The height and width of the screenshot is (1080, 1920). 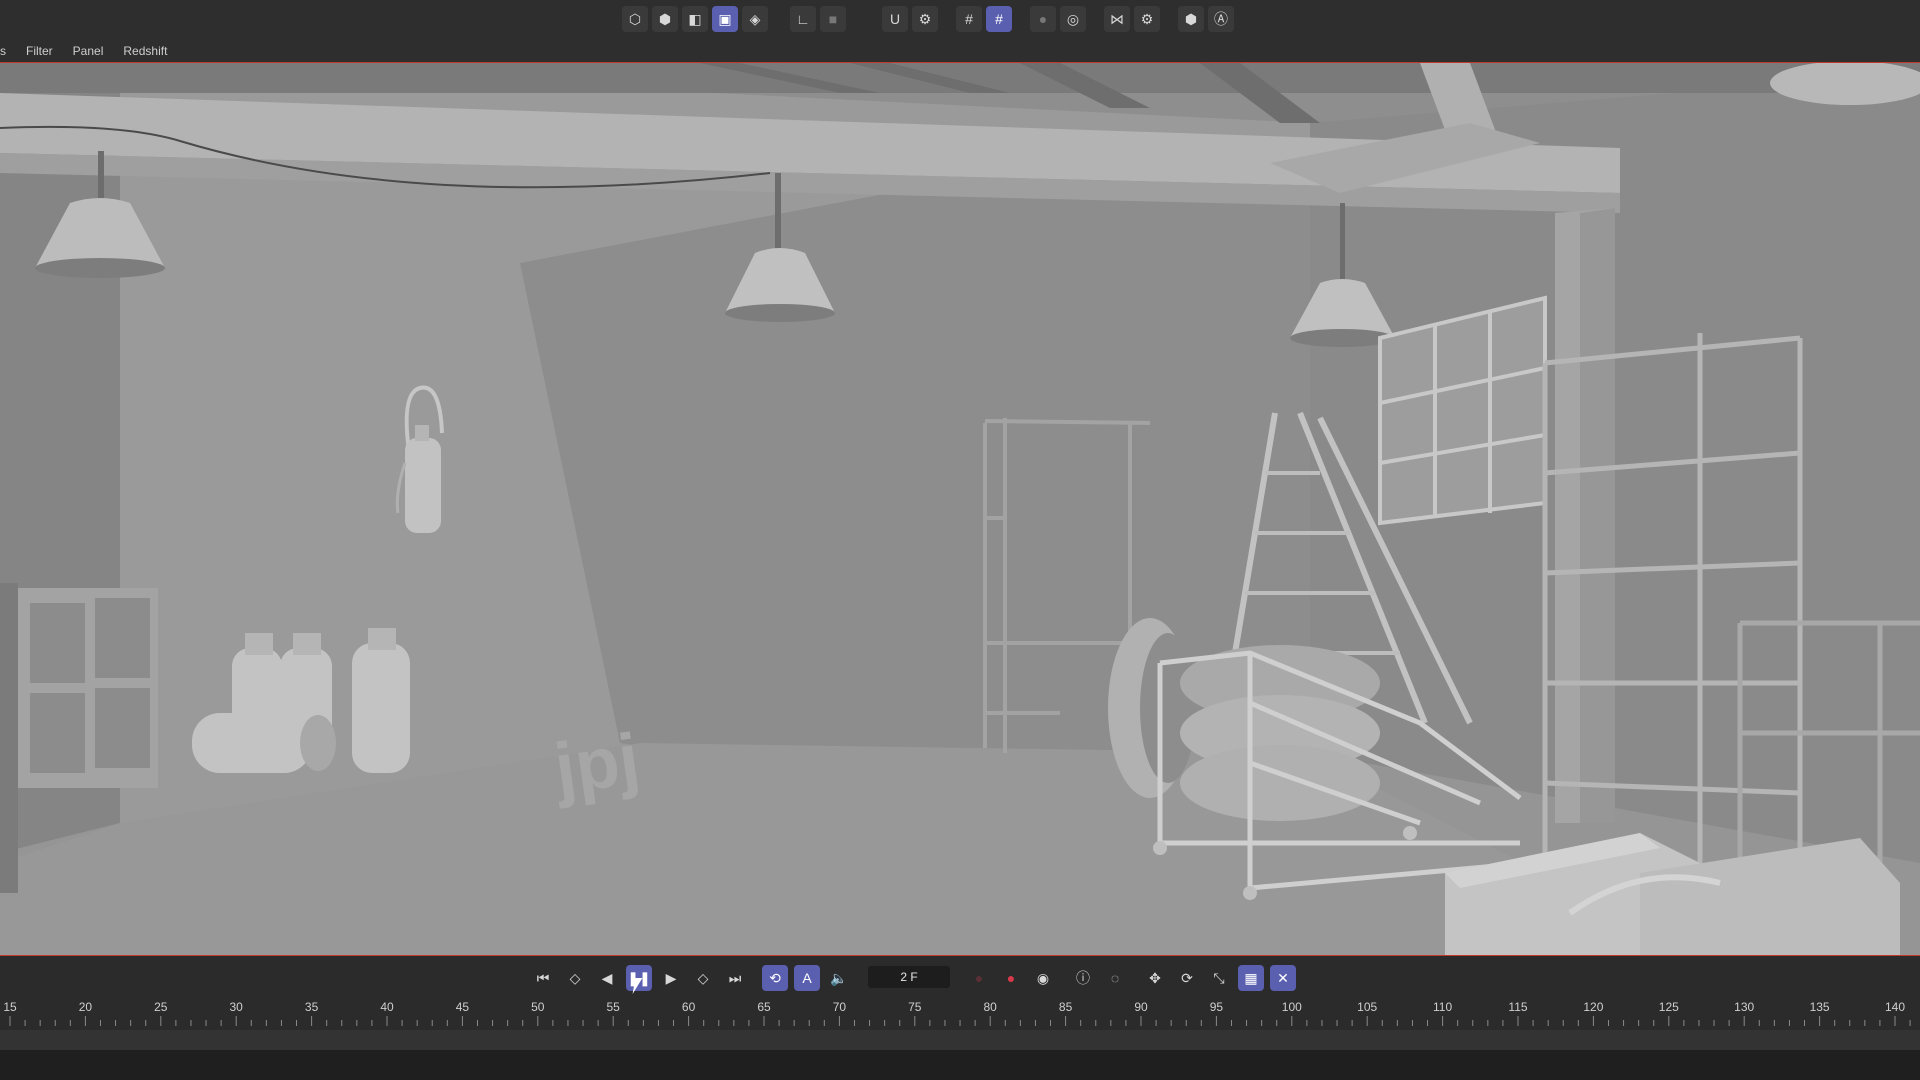 I want to click on ruler-label-100: 100, so click(x=1291, y=1007).